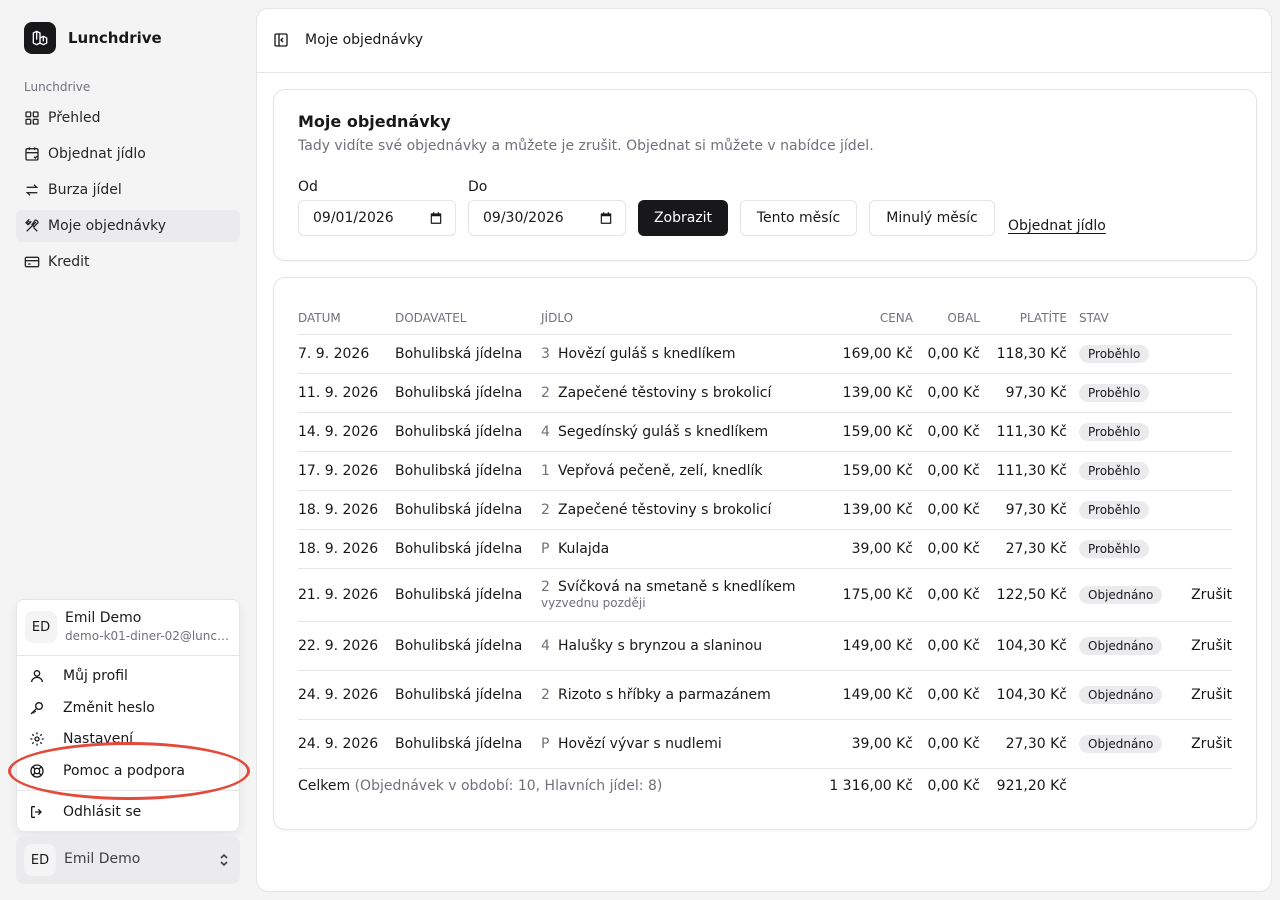 This screenshot has width=1280, height=900. Describe the element at coordinates (57, 87) in the screenshot. I see `nav-group-label: Lunchdrive` at that location.